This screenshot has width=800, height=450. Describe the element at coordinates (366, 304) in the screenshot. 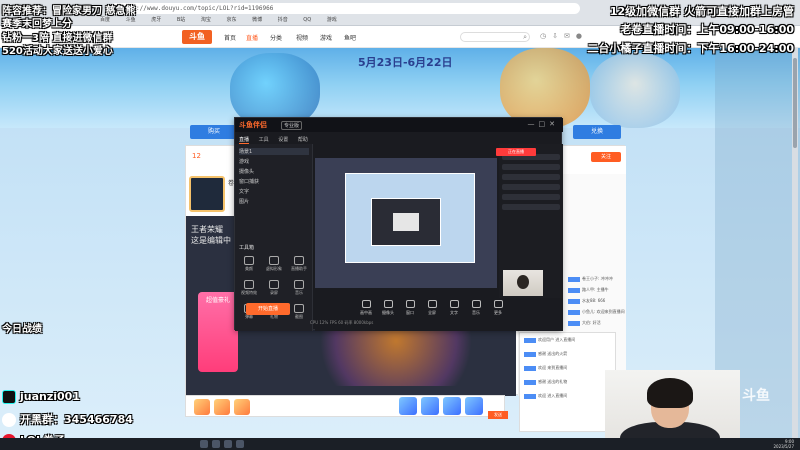

I see `pip-icon` at that location.